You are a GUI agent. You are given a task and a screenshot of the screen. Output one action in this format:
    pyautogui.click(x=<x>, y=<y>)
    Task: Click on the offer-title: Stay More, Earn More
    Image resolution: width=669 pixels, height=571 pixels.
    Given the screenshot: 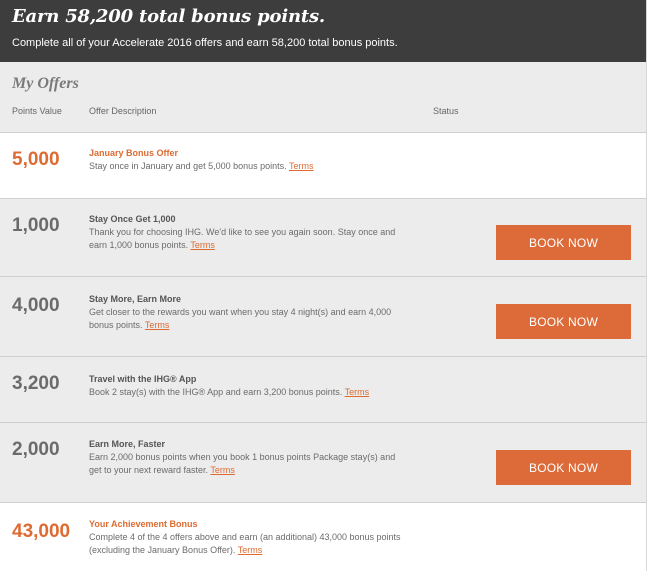 What is the action you would take?
    pyautogui.click(x=135, y=299)
    